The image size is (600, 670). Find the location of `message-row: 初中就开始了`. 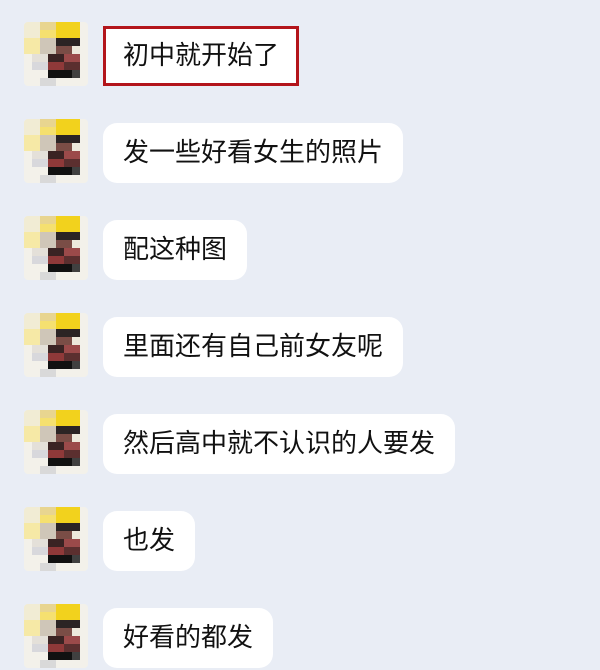

message-row: 初中就开始了 is located at coordinates (300, 53).